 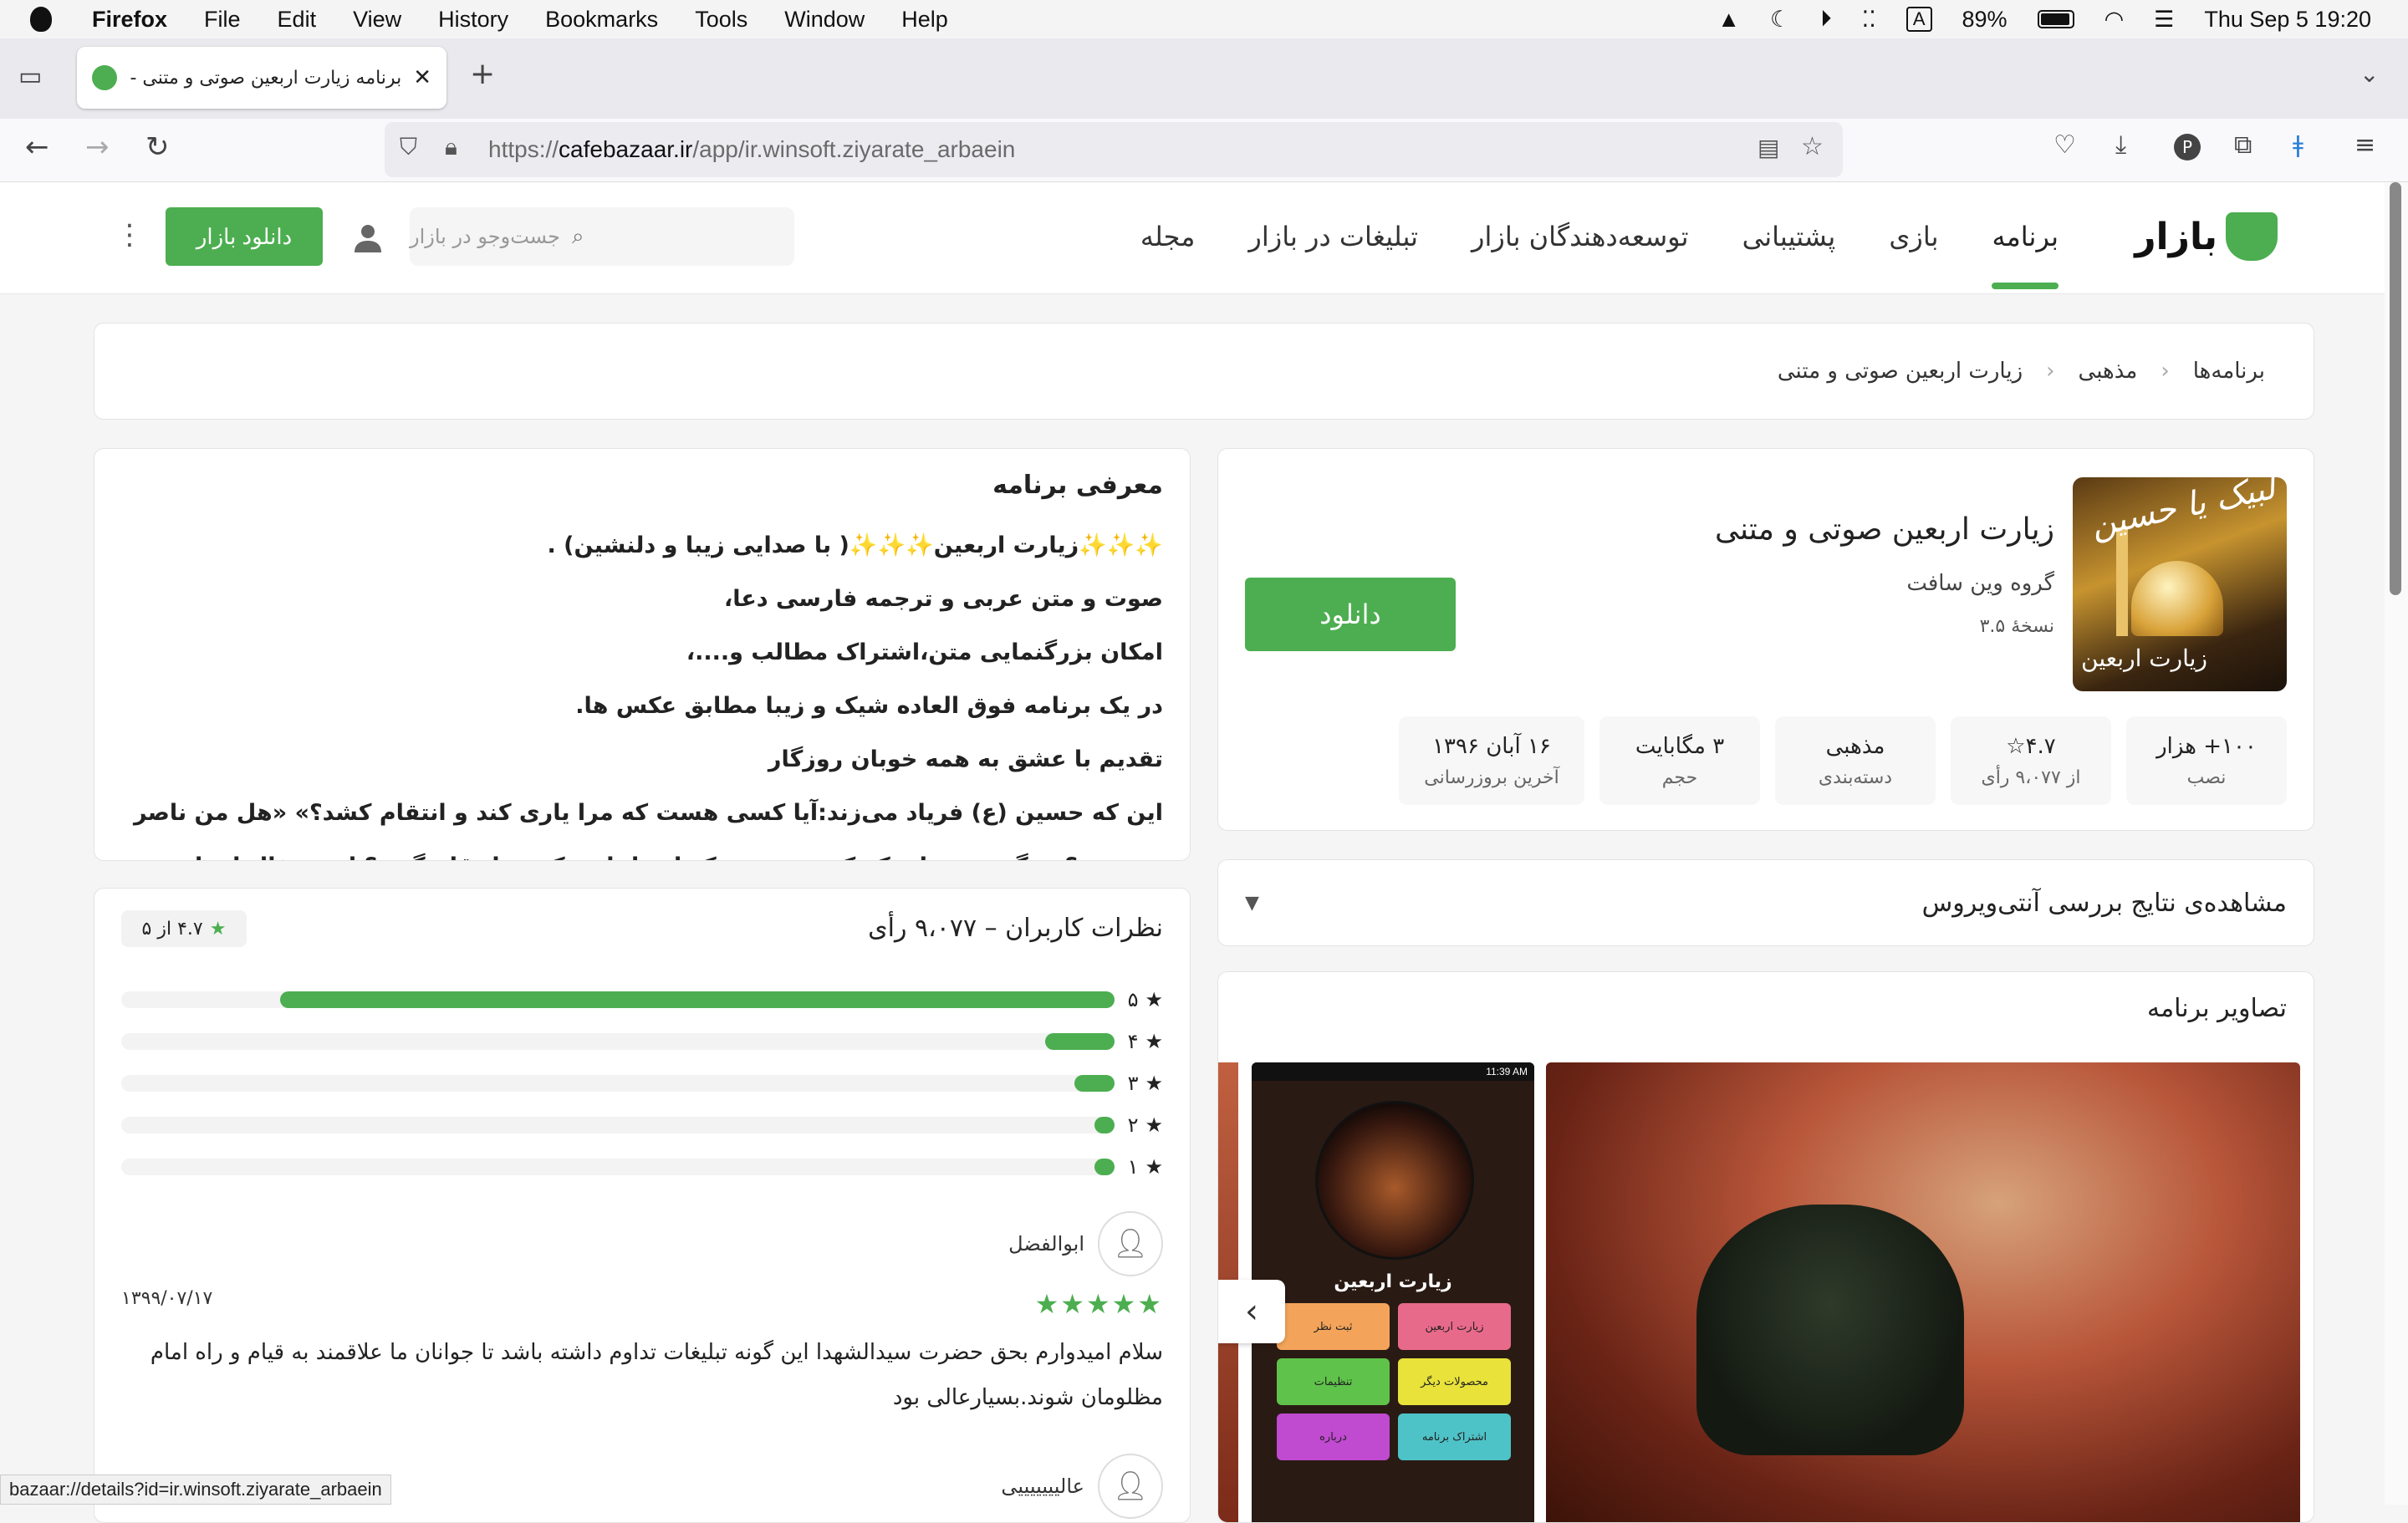 I want to click on wifi-icon: ◠, so click(x=2115, y=20).